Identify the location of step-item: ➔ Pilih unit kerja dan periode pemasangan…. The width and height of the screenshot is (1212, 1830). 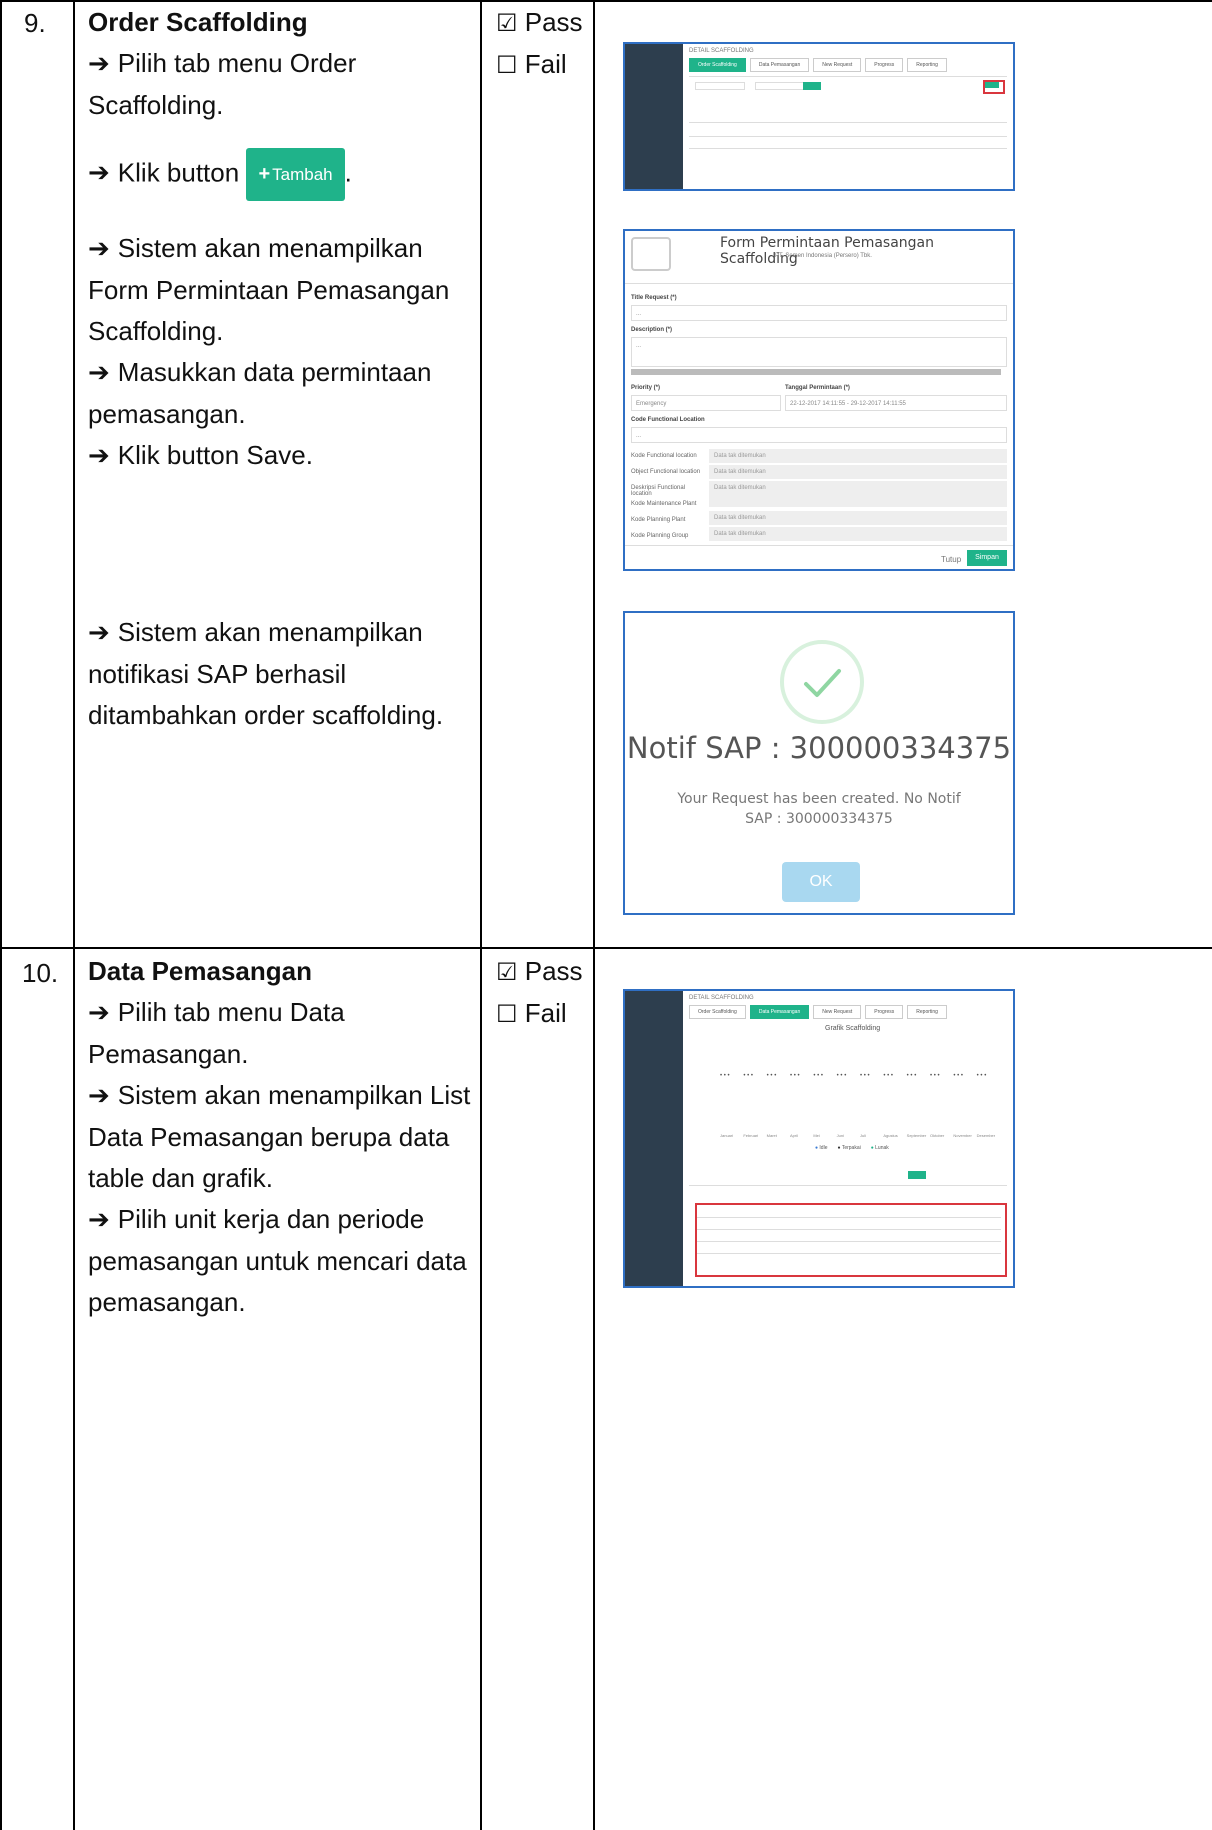
(277, 1260).